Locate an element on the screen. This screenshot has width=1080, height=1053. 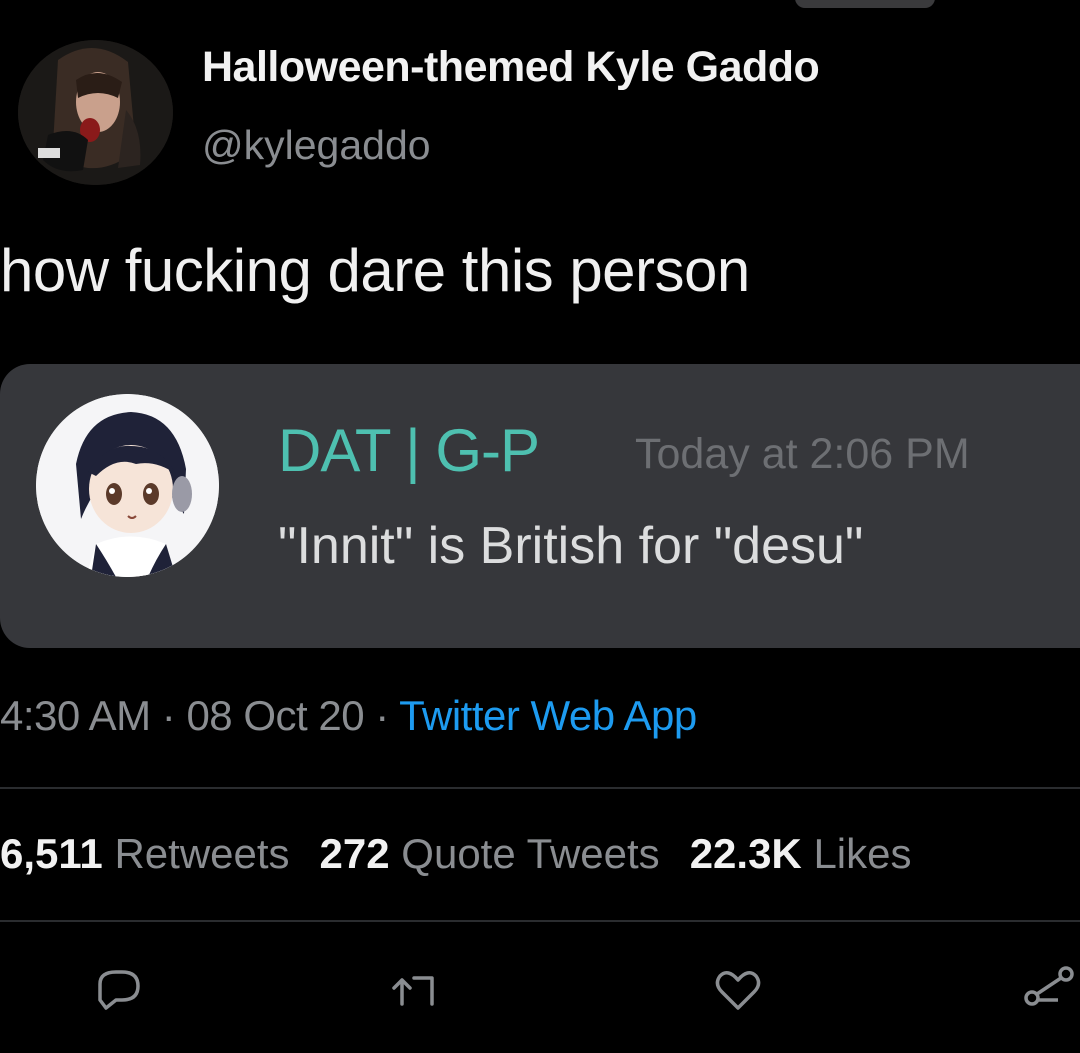
quote-tweets-count: 272 is located at coordinates (354, 853).